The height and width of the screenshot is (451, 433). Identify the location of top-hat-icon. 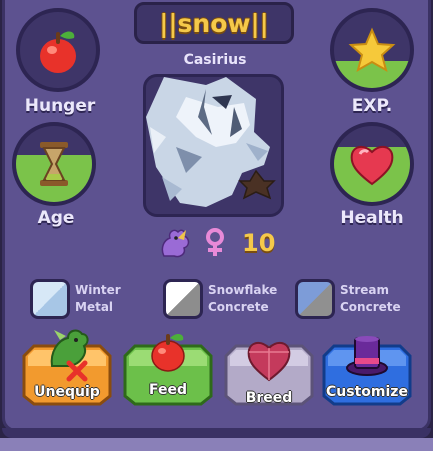
(367, 356).